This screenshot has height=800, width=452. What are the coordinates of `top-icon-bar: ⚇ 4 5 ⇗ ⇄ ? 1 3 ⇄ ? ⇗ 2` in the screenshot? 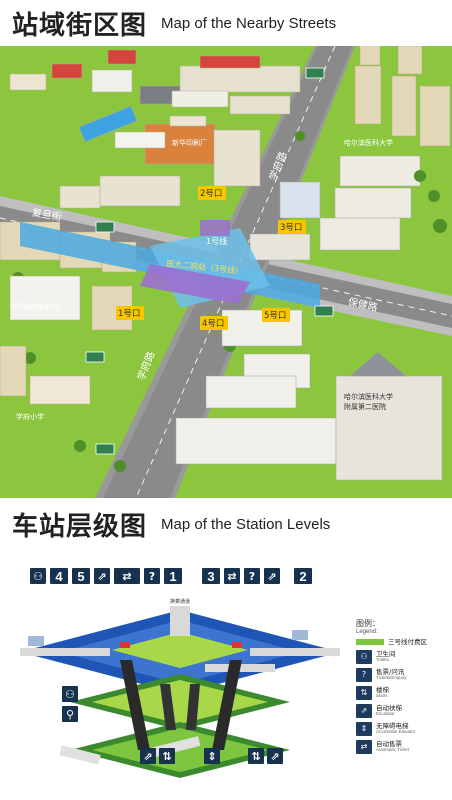 It's located at (171, 576).